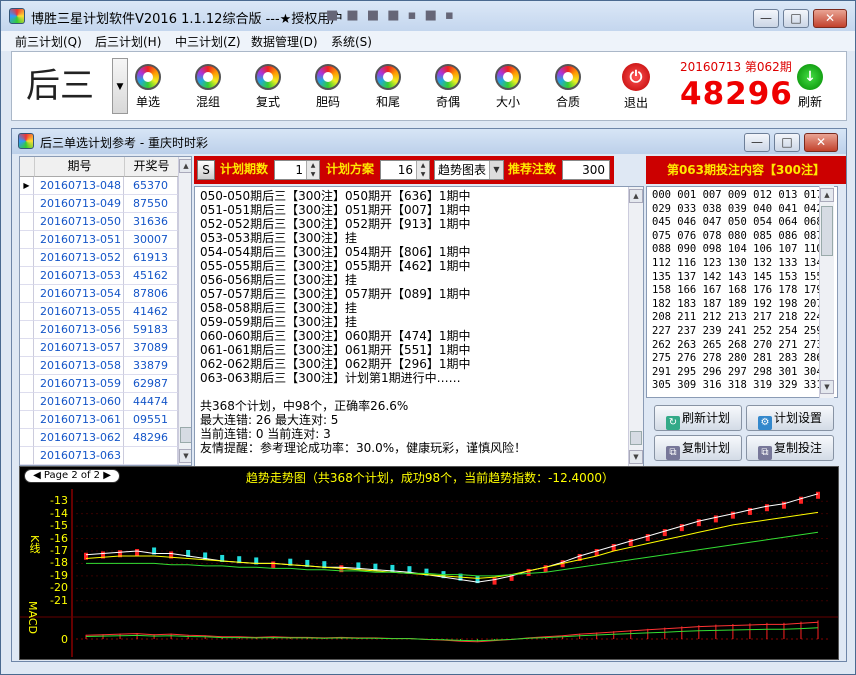  What do you see at coordinates (105, 240) in the screenshot?
I see `table-row: 20160713-051 30007` at bounding box center [105, 240].